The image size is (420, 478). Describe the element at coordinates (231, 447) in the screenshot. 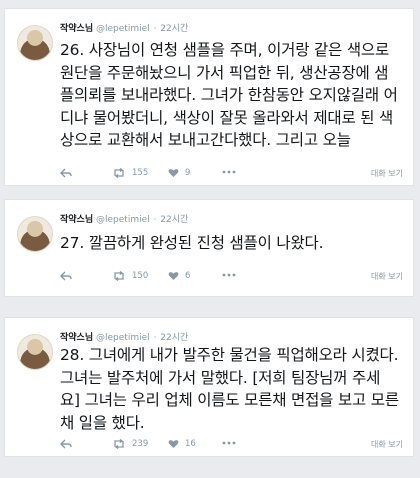

I see `tweet-actions: 239 16 대화 보기` at that location.